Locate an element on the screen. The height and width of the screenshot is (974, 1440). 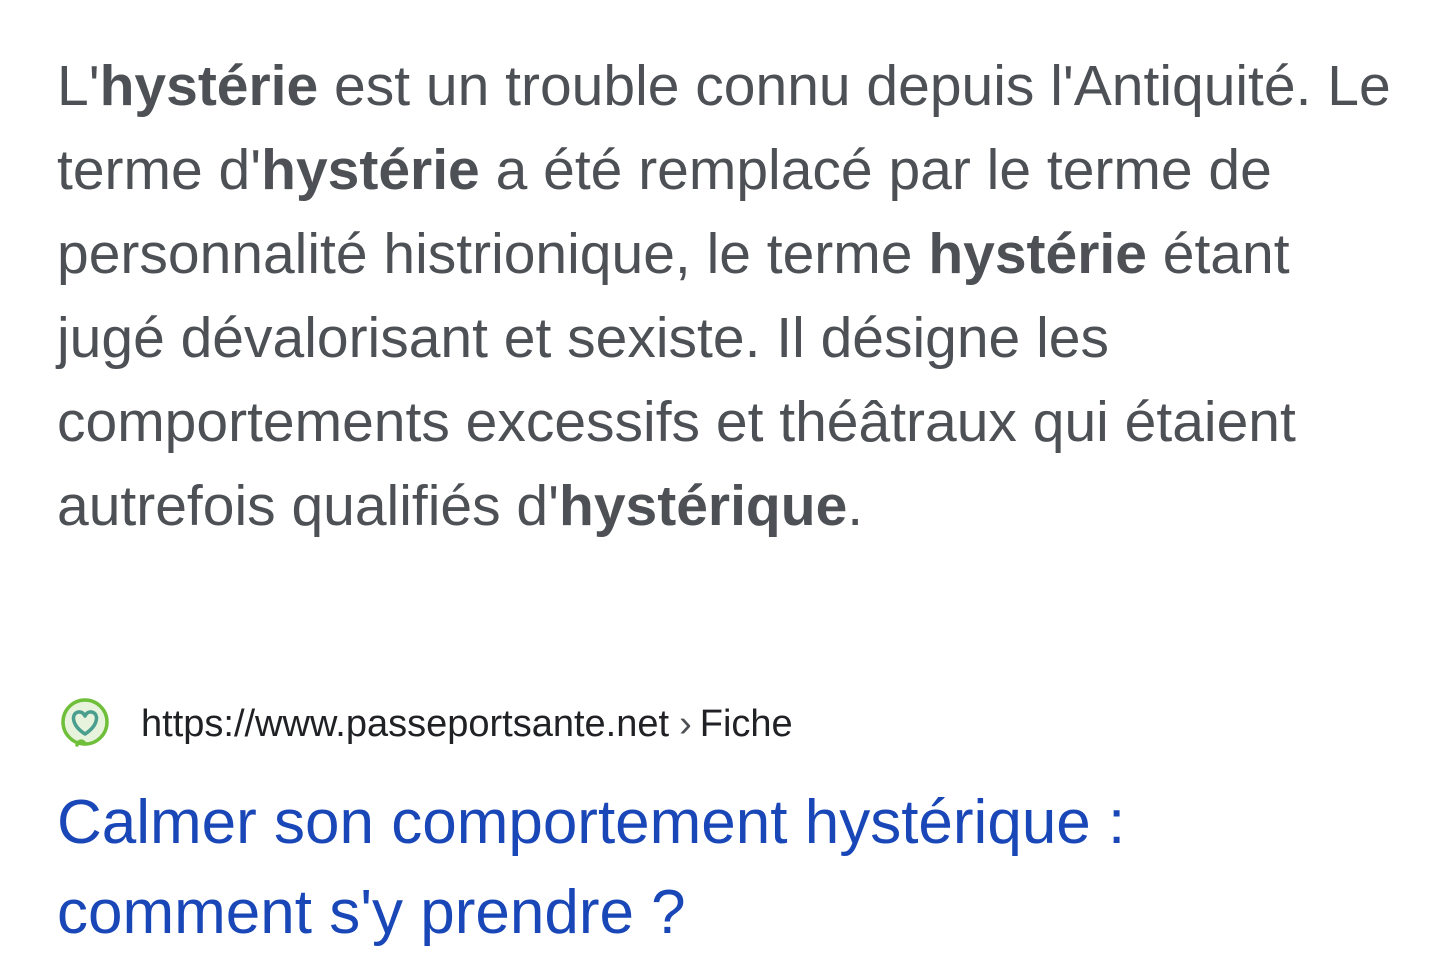
heart-leaf-icon is located at coordinates (85, 724).